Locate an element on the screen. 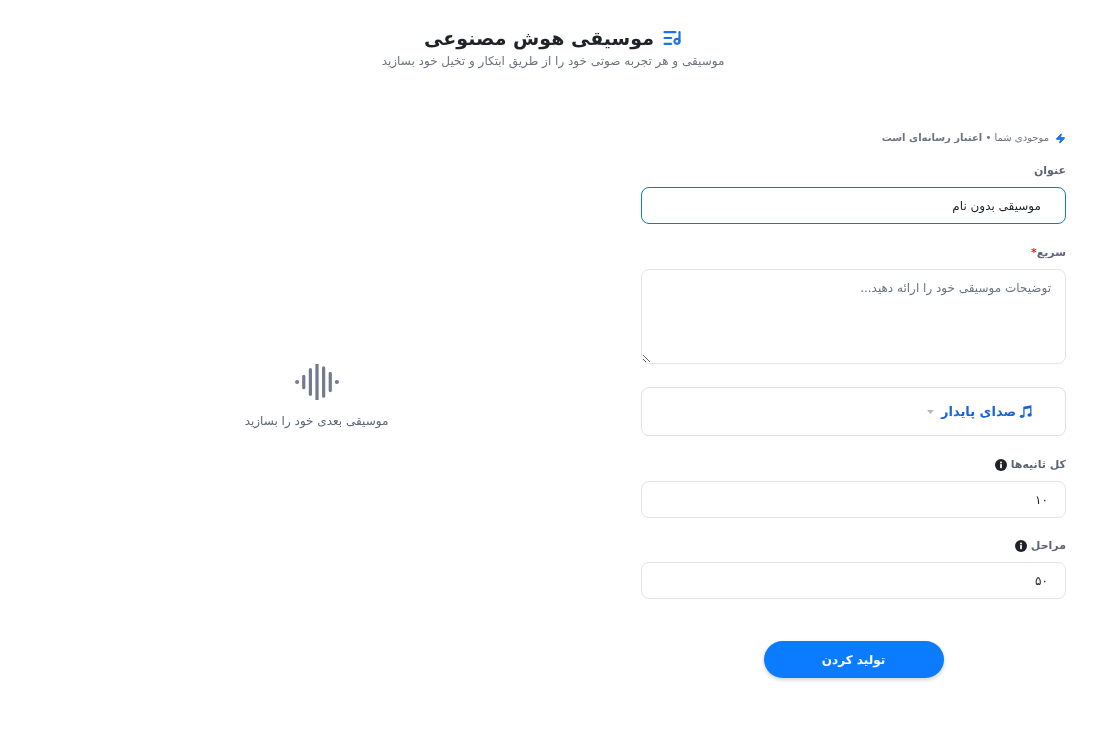 This screenshot has height=736, width=1106. empty-state-message: موسیقی بعدی خود را بسازید is located at coordinates (316, 421).